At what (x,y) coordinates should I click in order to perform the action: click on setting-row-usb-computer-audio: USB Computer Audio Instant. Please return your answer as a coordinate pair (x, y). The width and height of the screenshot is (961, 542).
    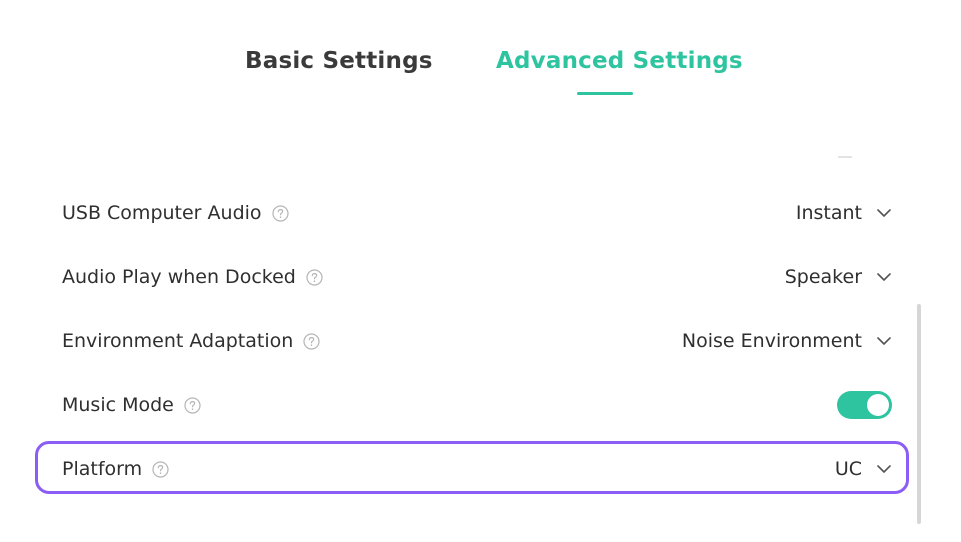
    Looking at the image, I should click on (477, 214).